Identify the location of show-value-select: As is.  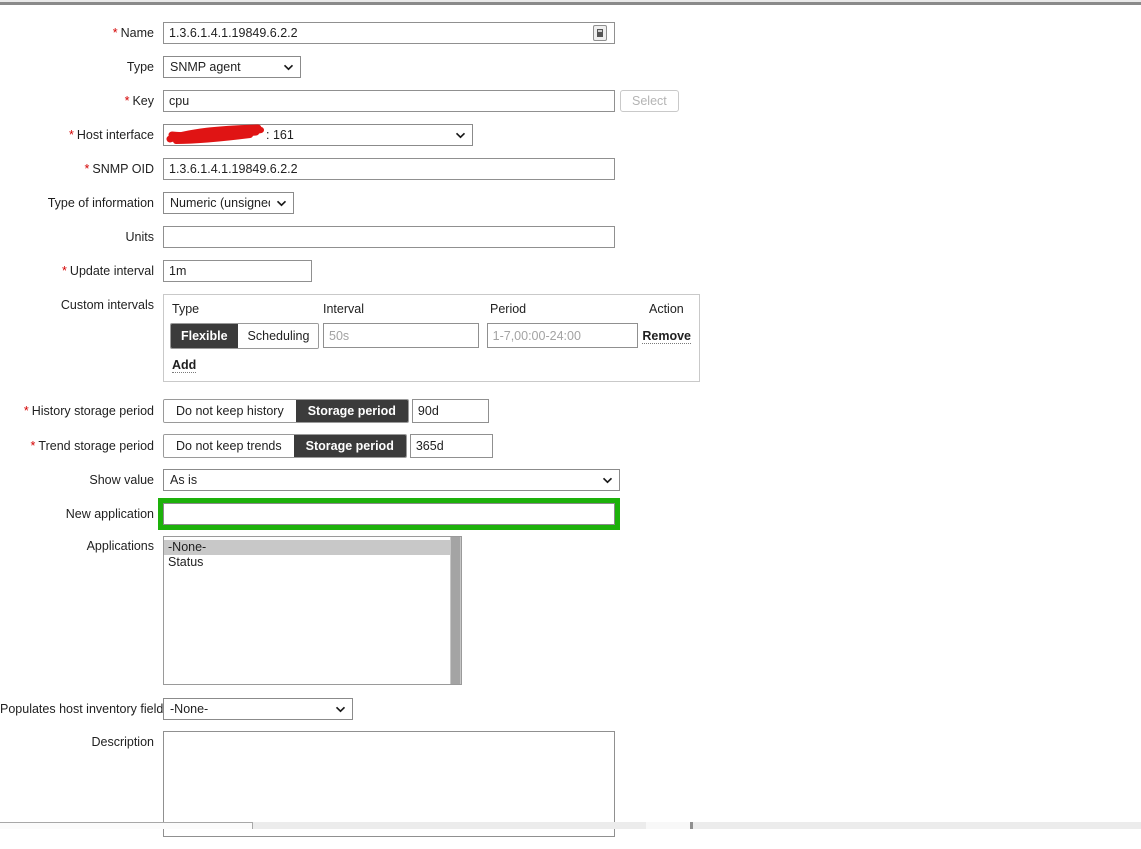
(391, 480).